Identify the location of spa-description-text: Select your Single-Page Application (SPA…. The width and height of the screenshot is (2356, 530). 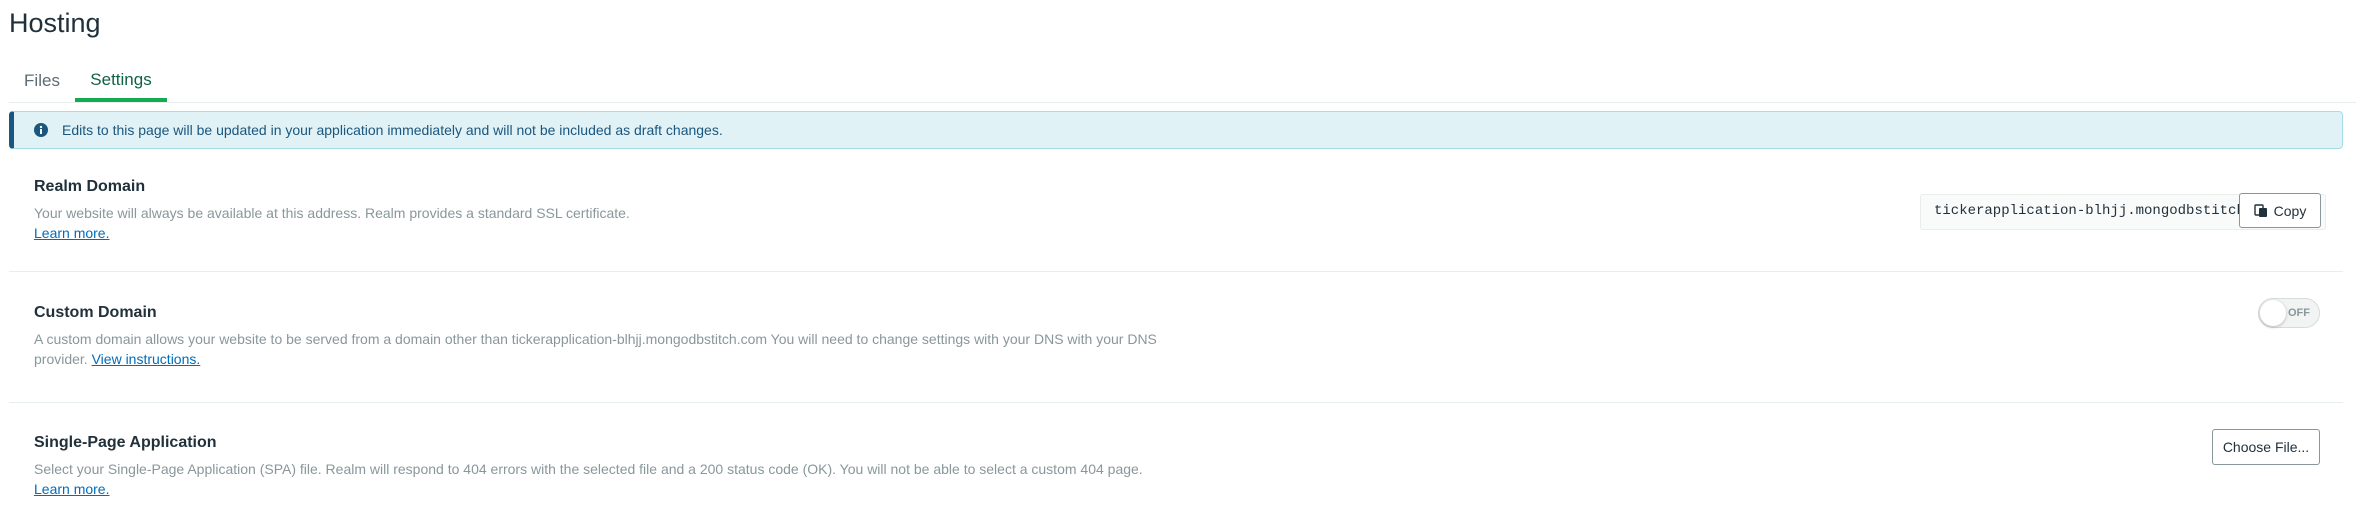
(588, 469).